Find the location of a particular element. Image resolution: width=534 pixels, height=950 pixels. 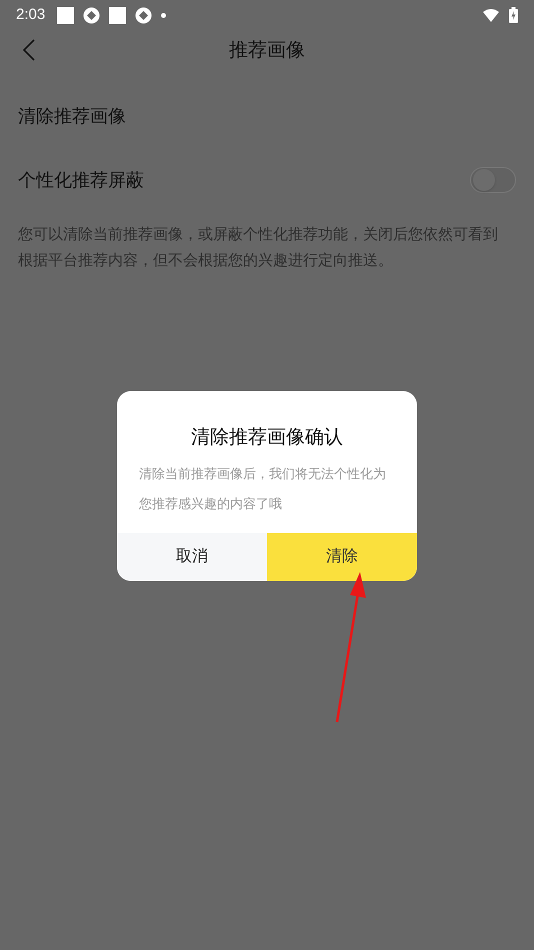

cancel-button: 取消 is located at coordinates (192, 556).